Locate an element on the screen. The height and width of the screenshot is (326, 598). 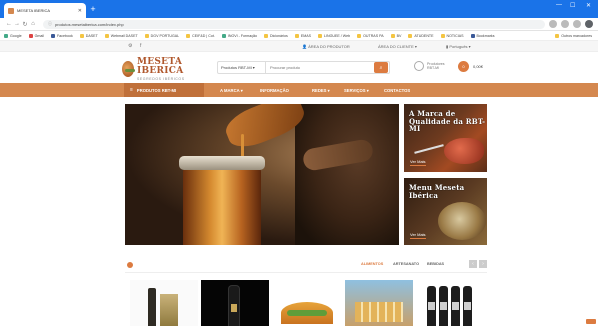
menu-icon: ≡ is located at coordinates (131, 90).